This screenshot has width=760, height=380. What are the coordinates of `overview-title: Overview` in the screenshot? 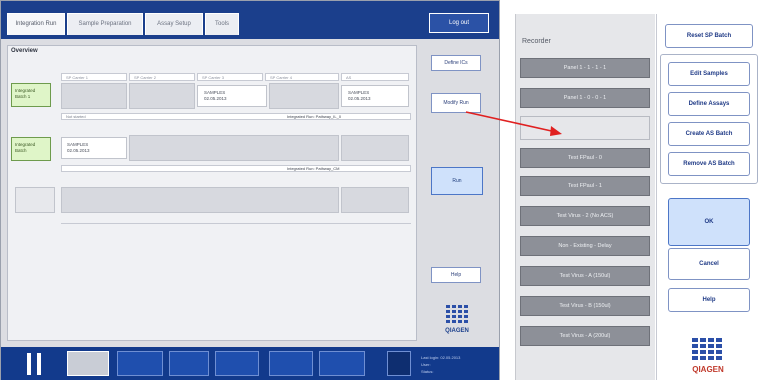 It's located at (24, 51).